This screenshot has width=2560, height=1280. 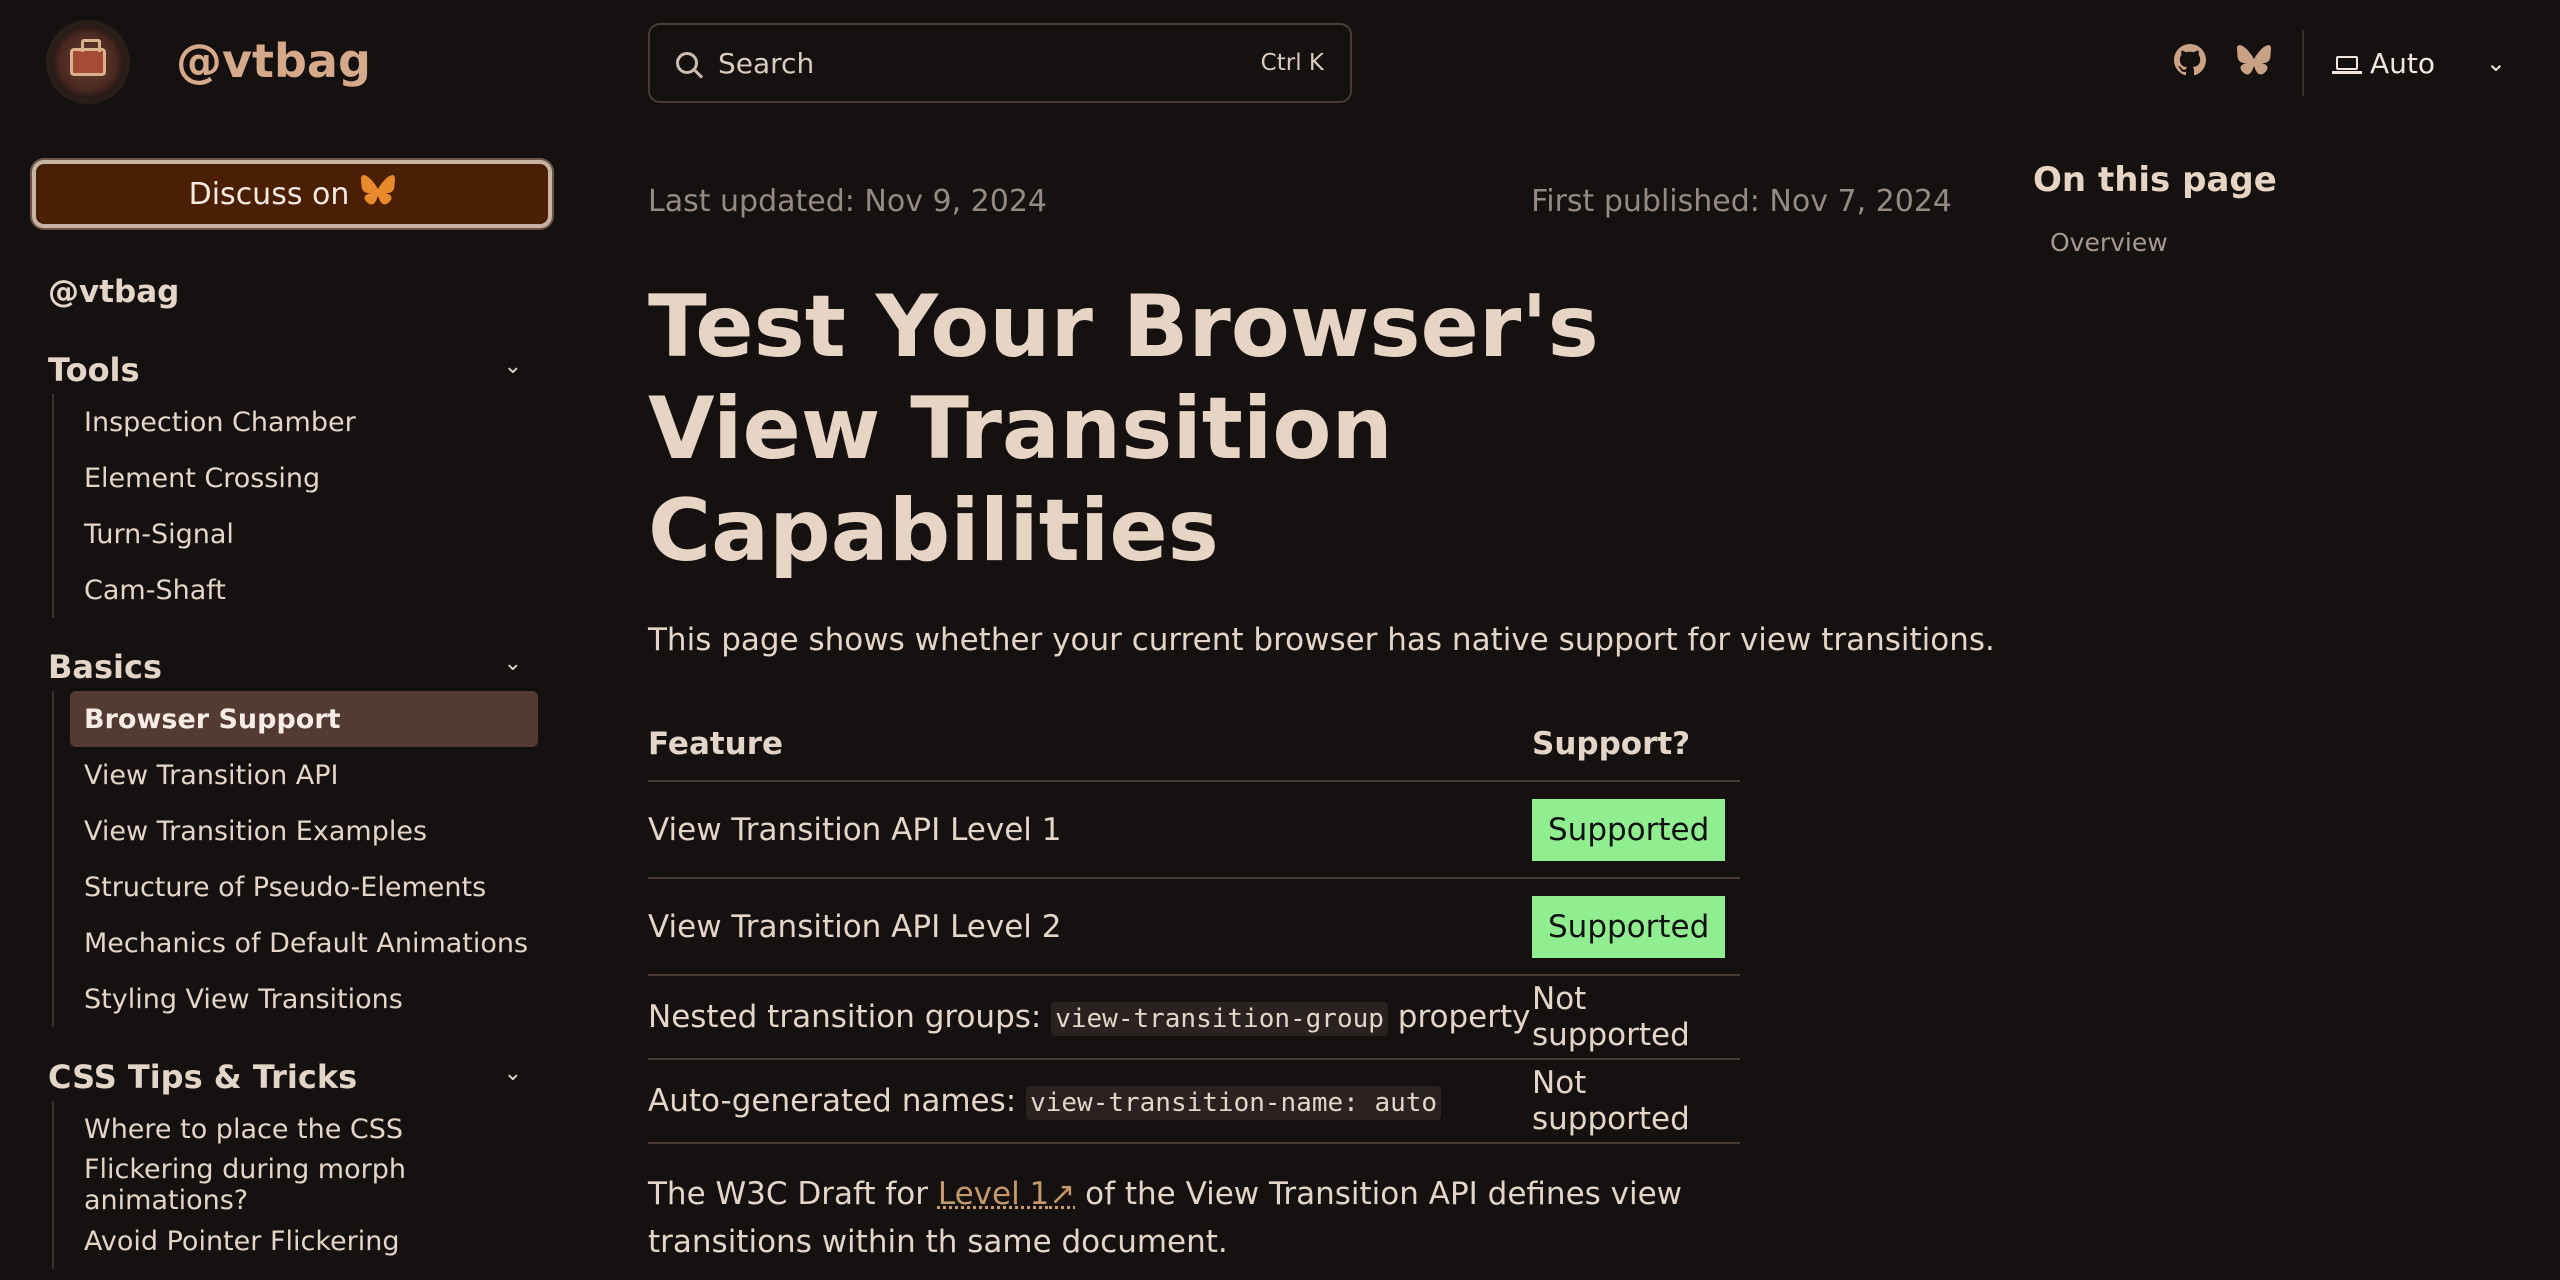 I want to click on table-row: View Transition API Level 2 Supported, so click(x=1194, y=927).